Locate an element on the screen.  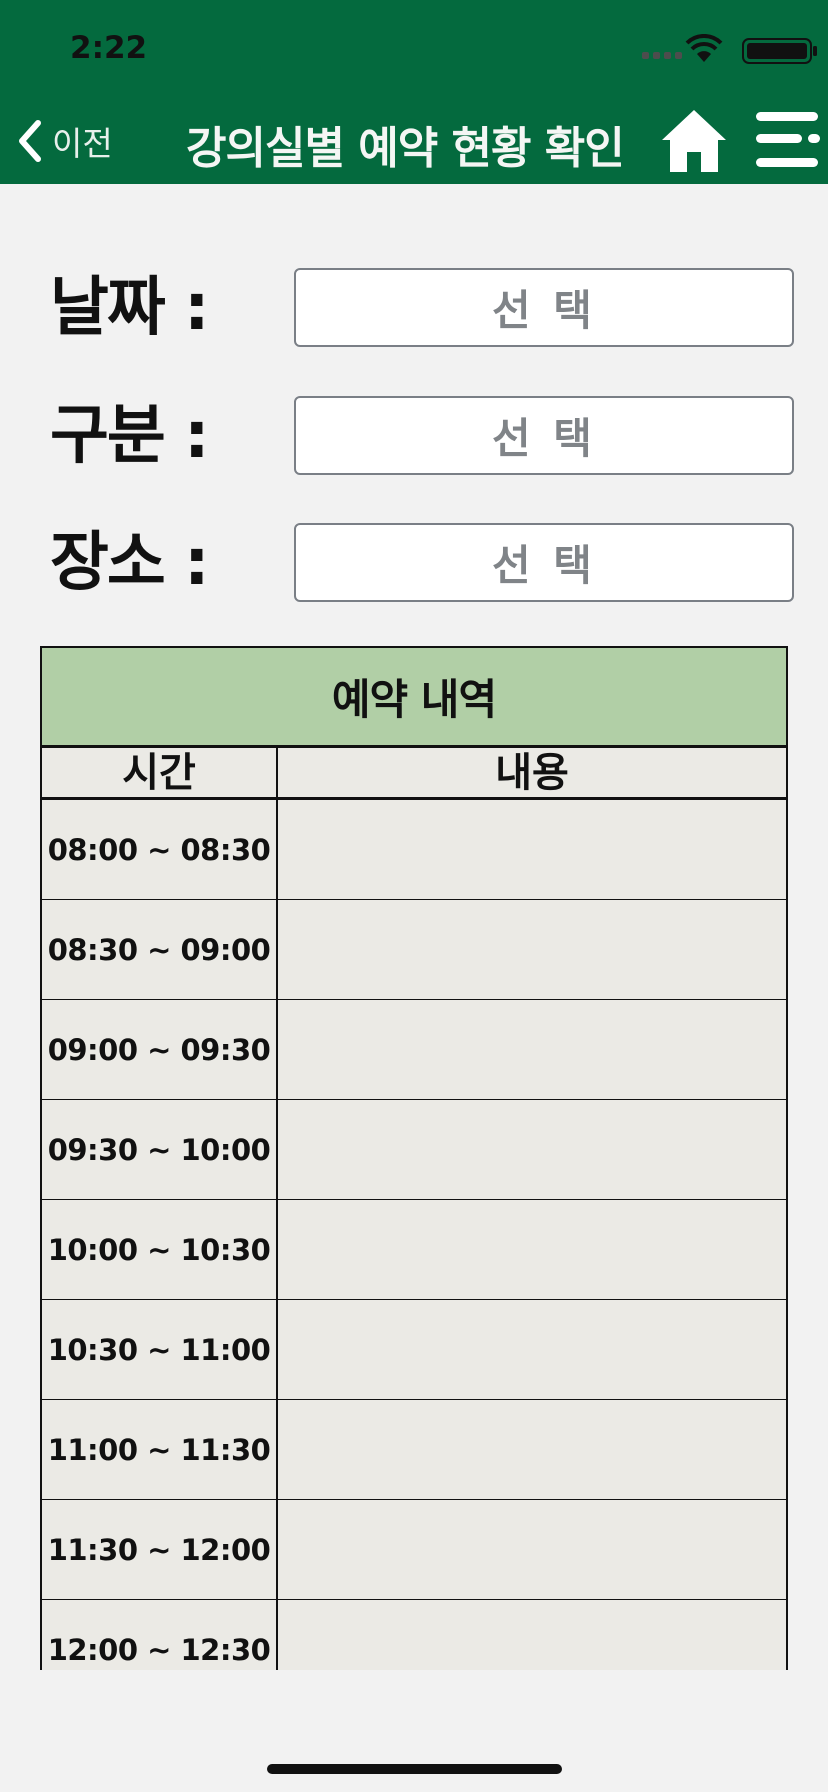
back-label: 이전 is located at coordinates (82, 143).